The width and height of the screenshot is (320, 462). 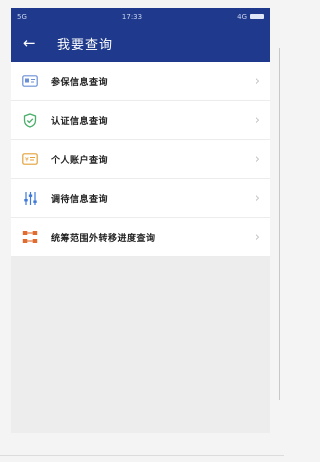 I want to click on status-bar: 5G 17:33 4G, so click(x=140, y=16).